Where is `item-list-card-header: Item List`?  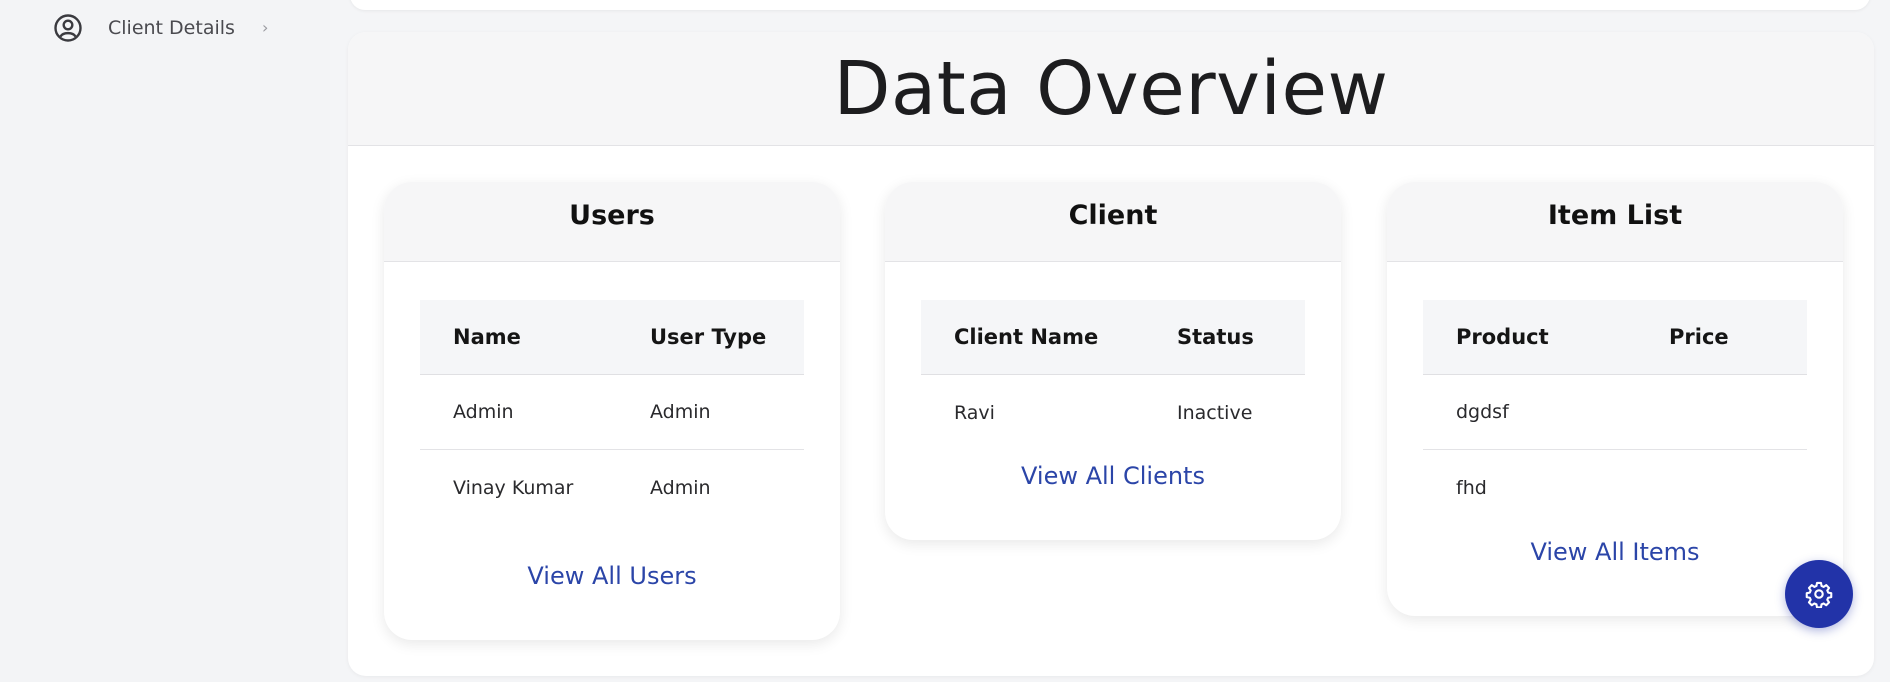 item-list-card-header: Item List is located at coordinates (1615, 222).